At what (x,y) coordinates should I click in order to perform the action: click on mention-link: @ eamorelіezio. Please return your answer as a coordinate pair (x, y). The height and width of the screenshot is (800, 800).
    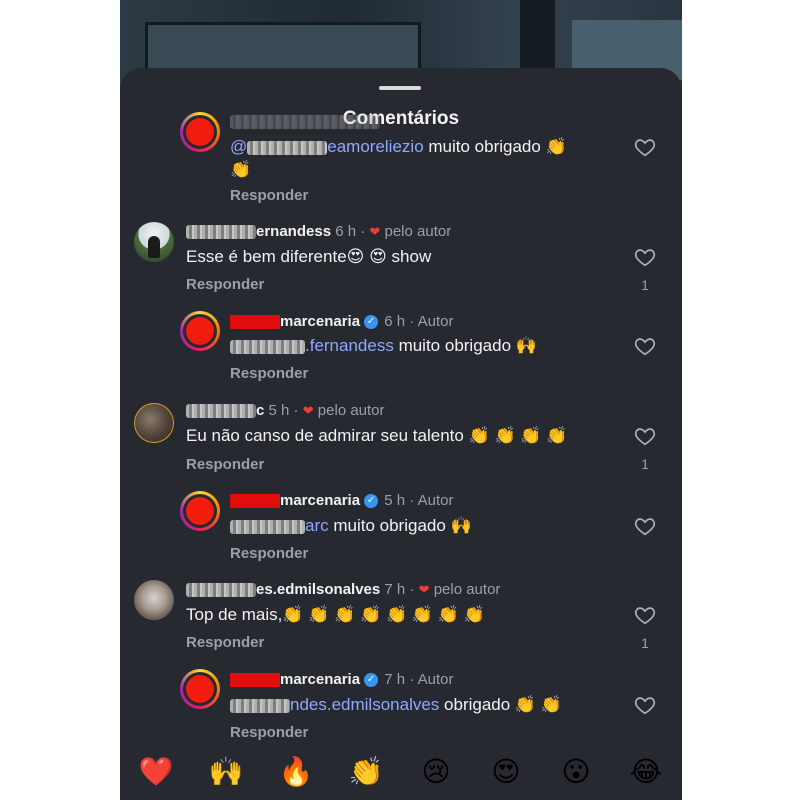
    Looking at the image, I should click on (327, 146).